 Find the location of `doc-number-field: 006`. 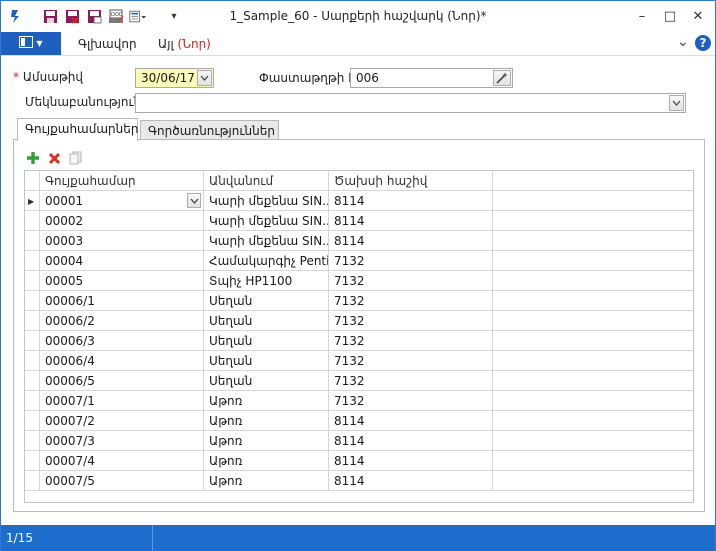

doc-number-field: 006 is located at coordinates (431, 78).